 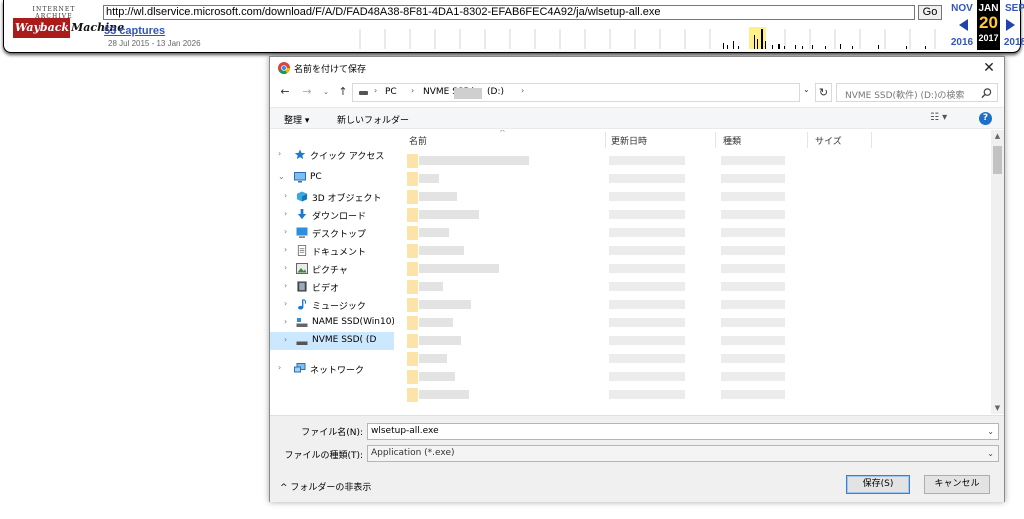 I want to click on wayback-go-button: Go, so click(x=930, y=12).